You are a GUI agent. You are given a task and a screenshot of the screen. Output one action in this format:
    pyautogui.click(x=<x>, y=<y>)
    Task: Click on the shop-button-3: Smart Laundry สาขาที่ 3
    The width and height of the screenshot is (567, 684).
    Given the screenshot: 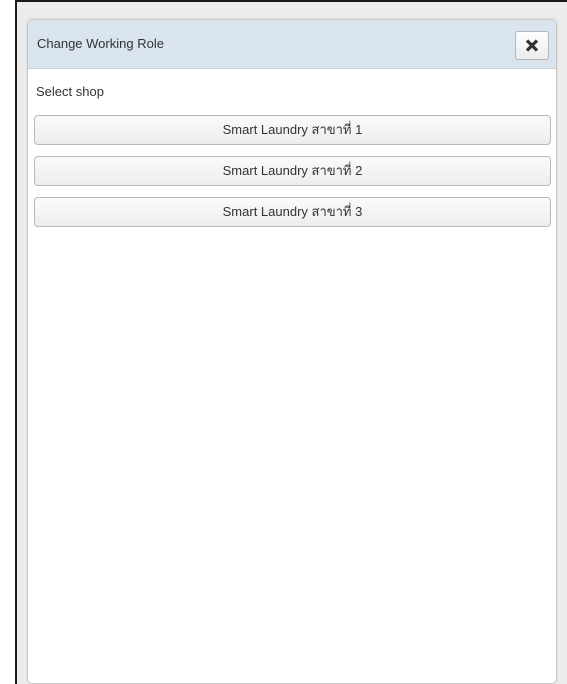 What is the action you would take?
    pyautogui.click(x=292, y=212)
    